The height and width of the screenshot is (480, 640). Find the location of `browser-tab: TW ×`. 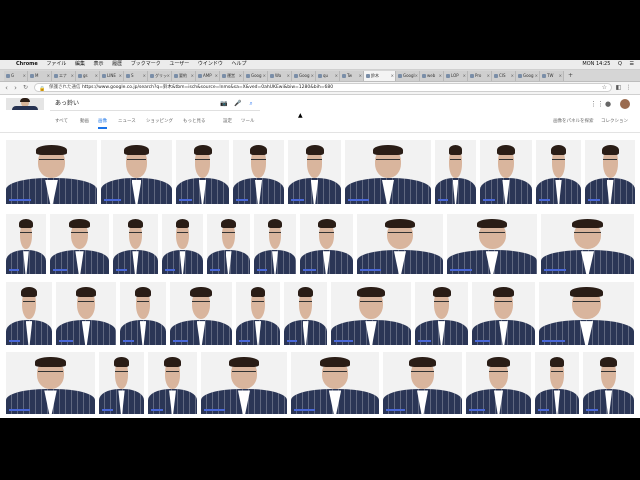

browser-tab: TW × is located at coordinates (552, 76).